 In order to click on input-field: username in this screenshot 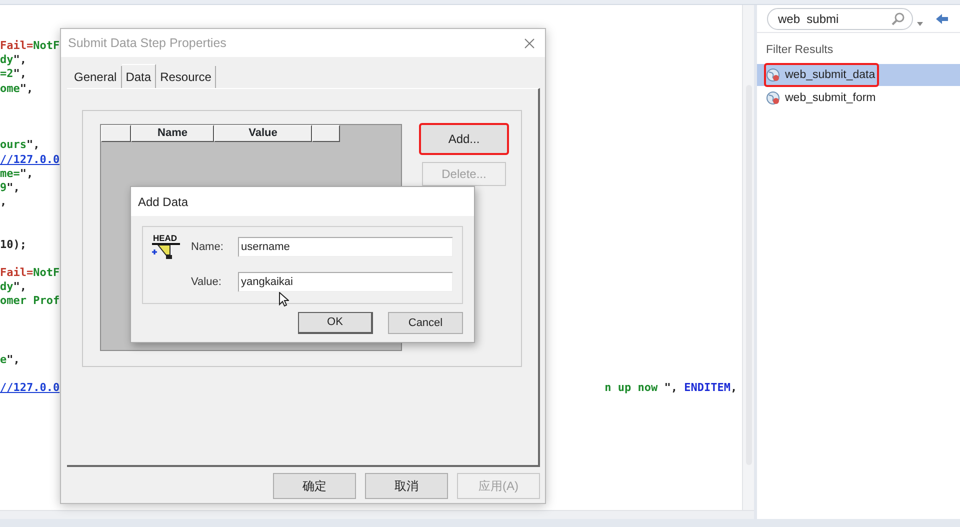, I will do `click(345, 247)`.